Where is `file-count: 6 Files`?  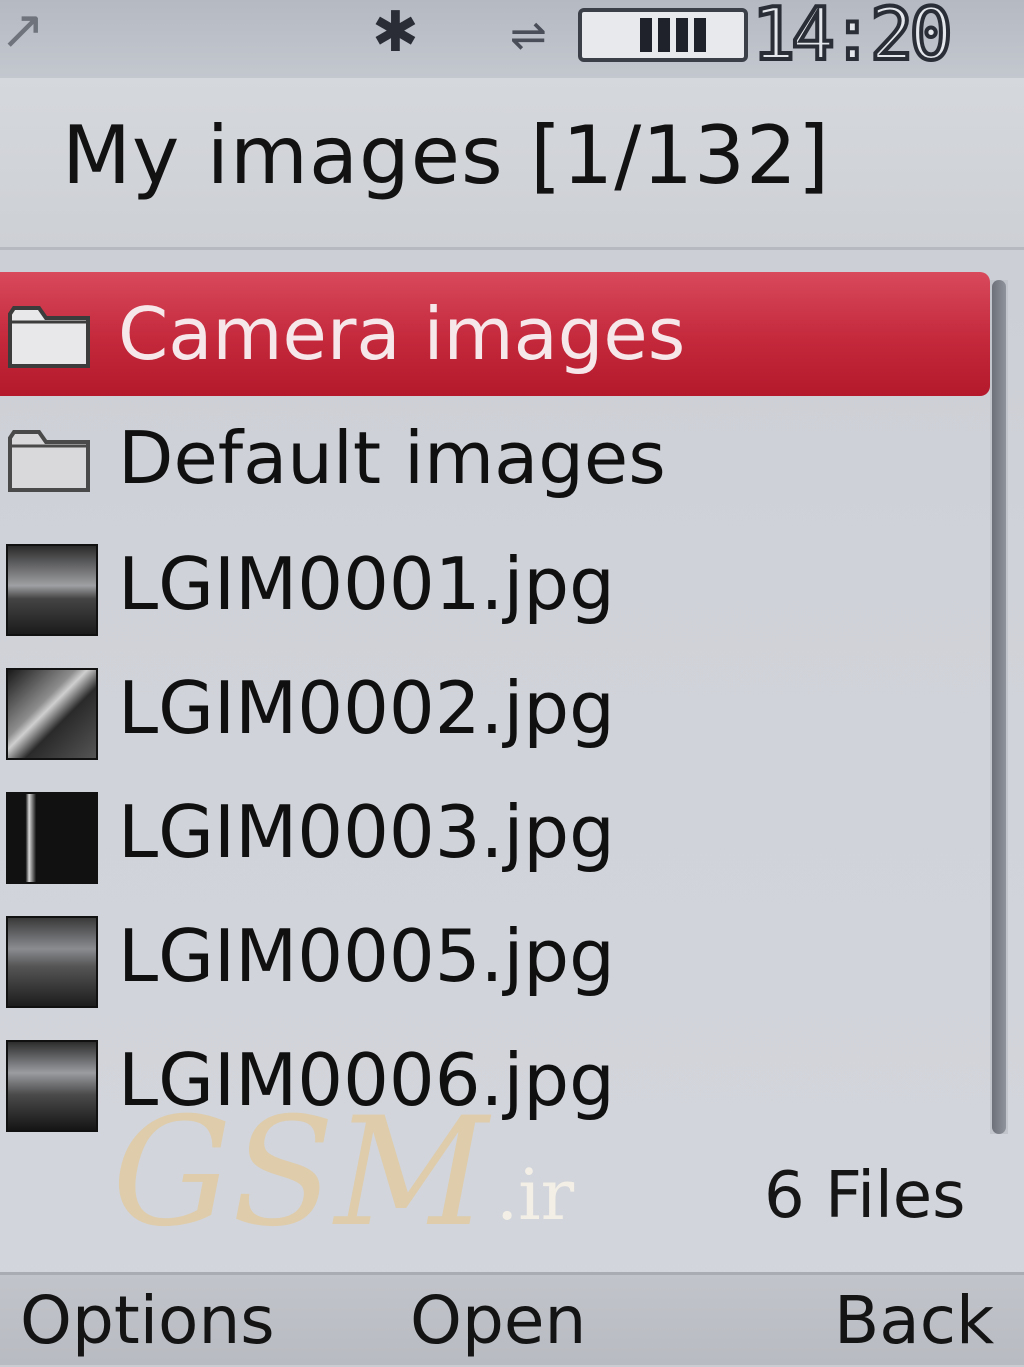 file-count: 6 Files is located at coordinates (865, 1196).